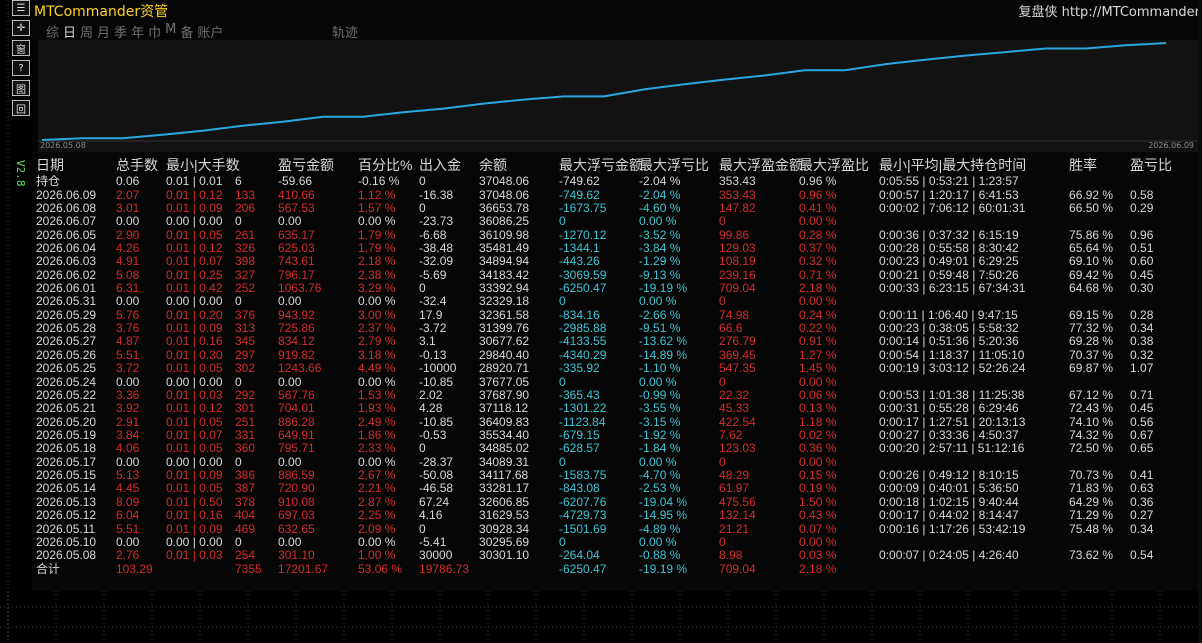 This screenshot has width=1202, height=643. I want to click on cell-mddp: -3.15 %, so click(660, 422).